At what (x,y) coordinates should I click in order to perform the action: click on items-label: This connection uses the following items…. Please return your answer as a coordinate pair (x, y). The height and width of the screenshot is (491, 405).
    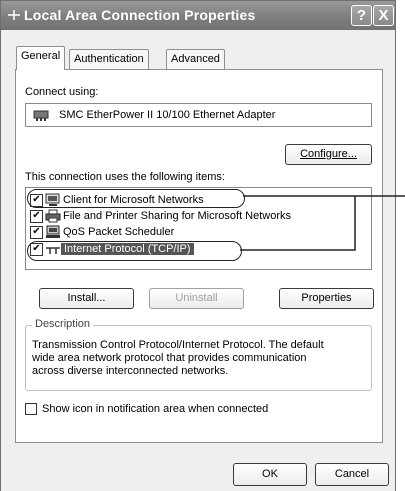
    Looking at the image, I should click on (125, 177).